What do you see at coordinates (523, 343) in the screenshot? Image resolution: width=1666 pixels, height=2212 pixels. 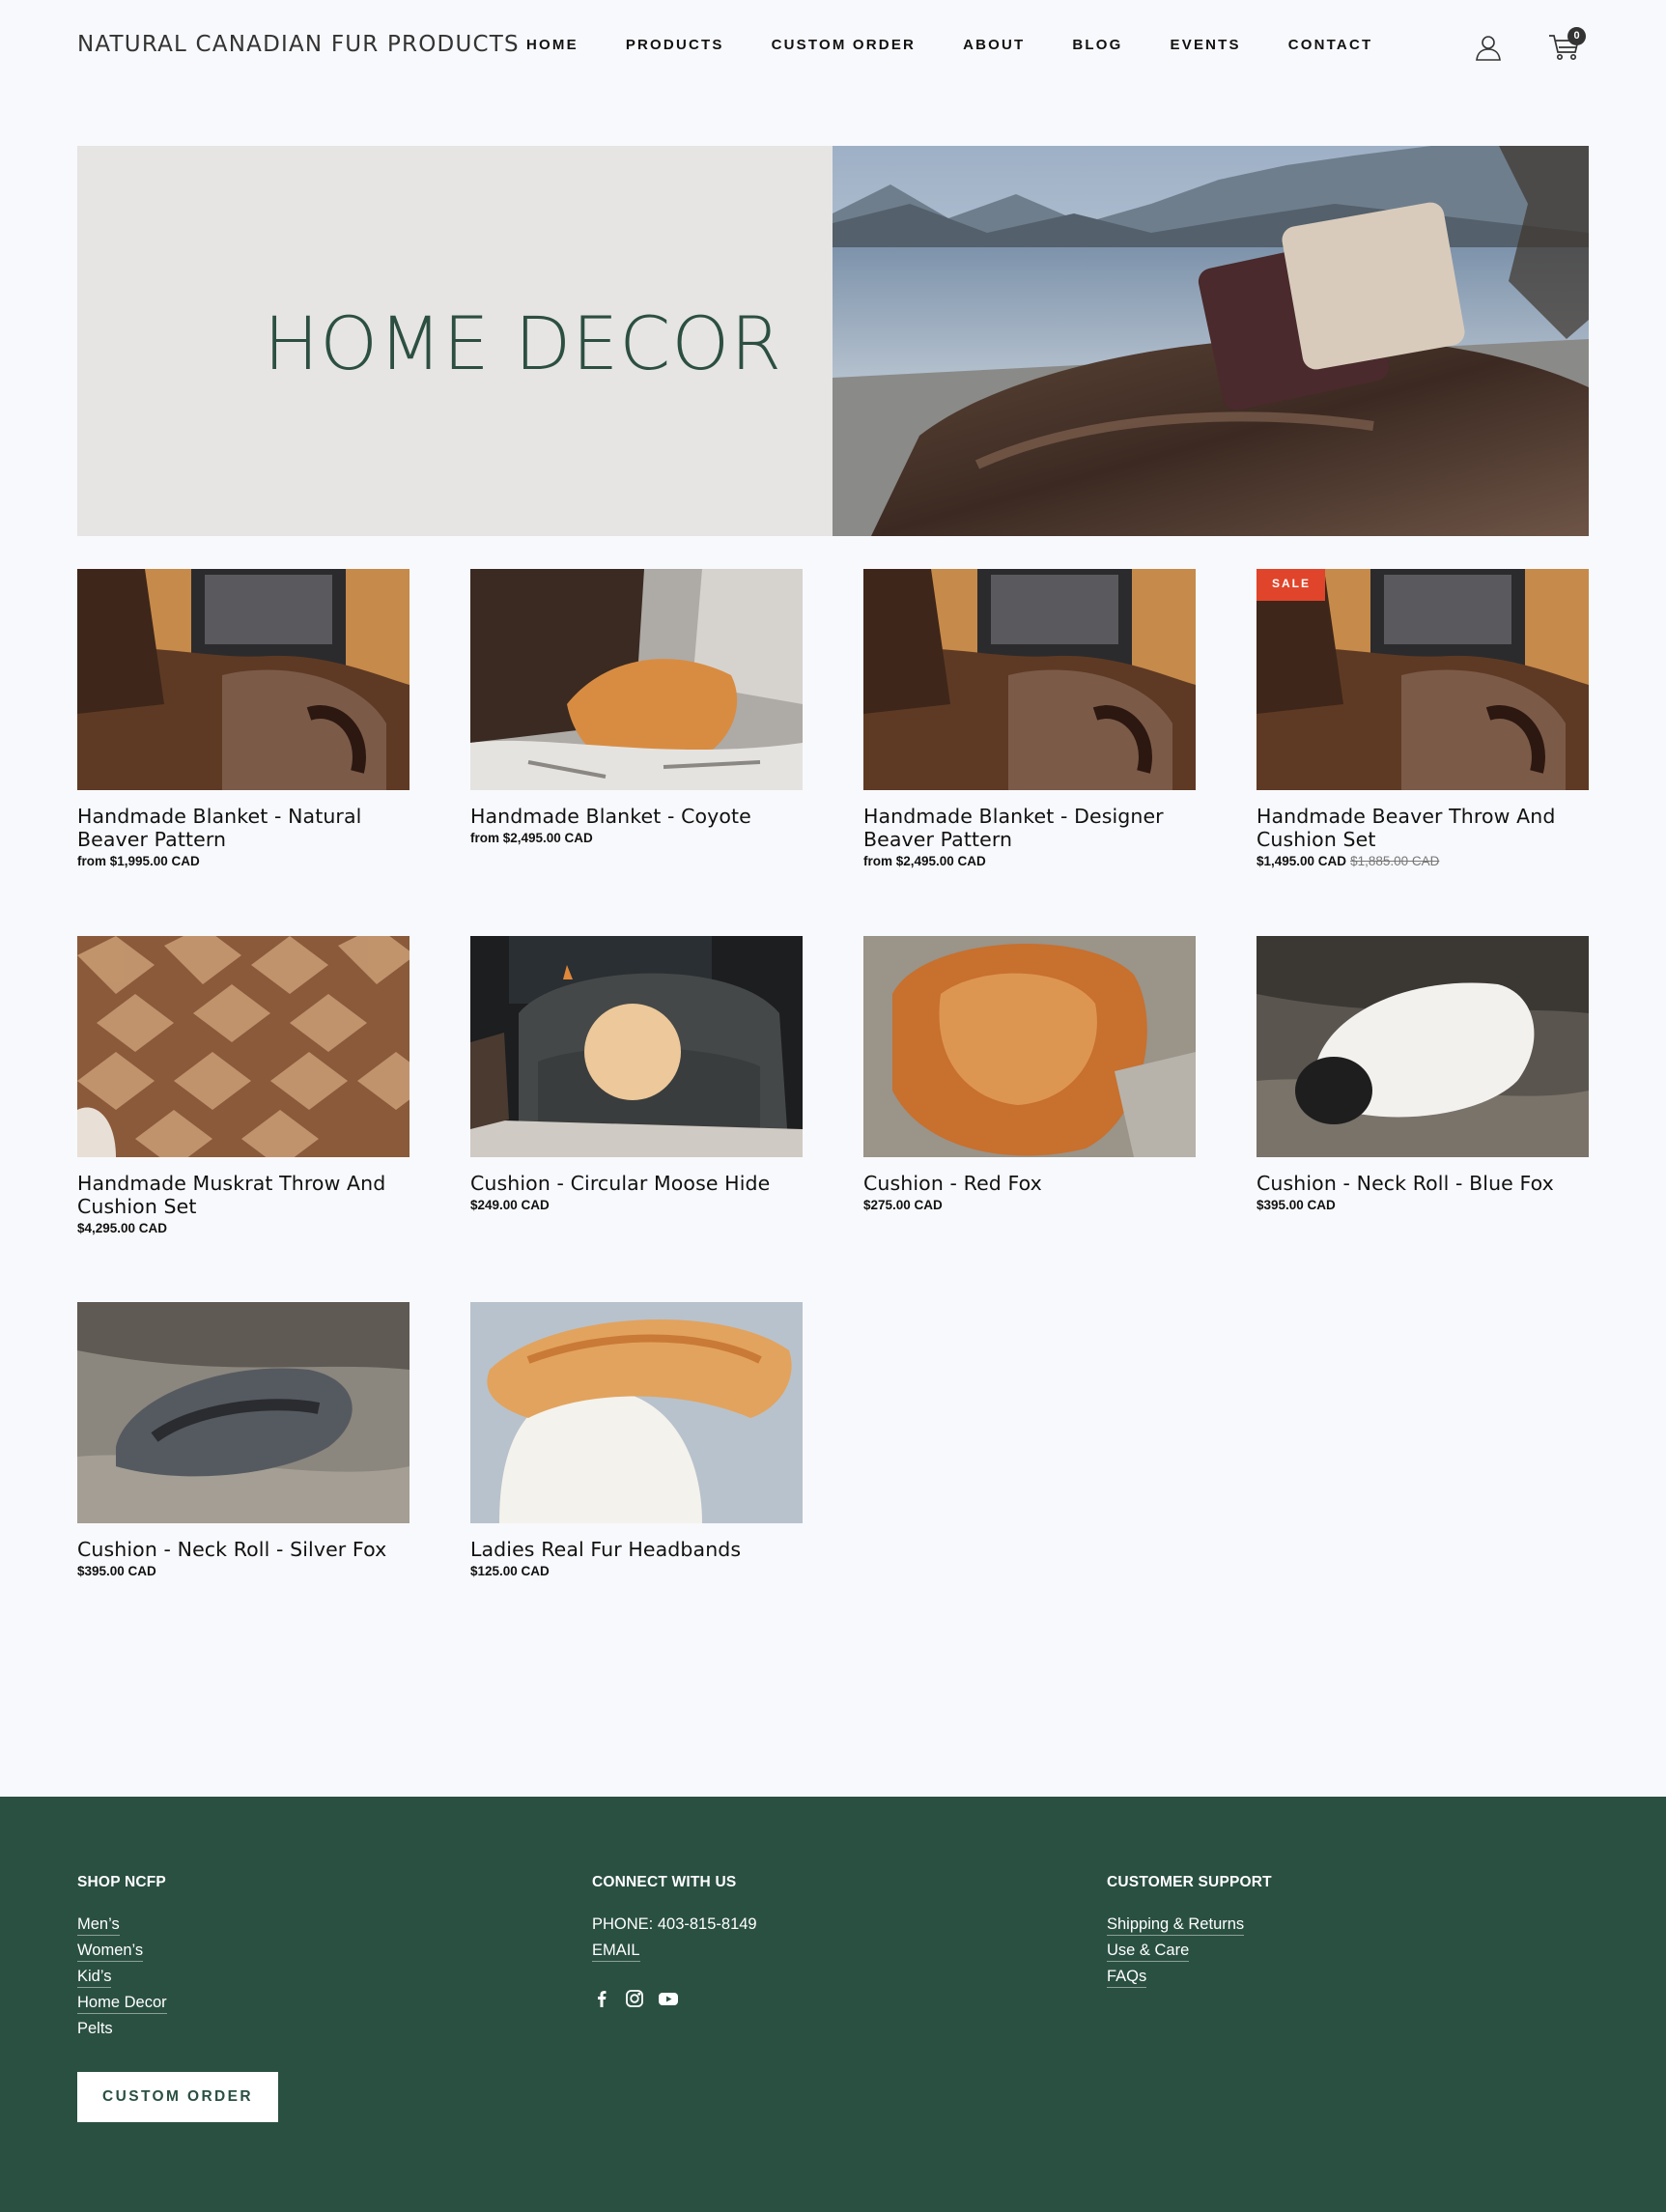 I see `collection-title: HOME DECOR` at bounding box center [523, 343].